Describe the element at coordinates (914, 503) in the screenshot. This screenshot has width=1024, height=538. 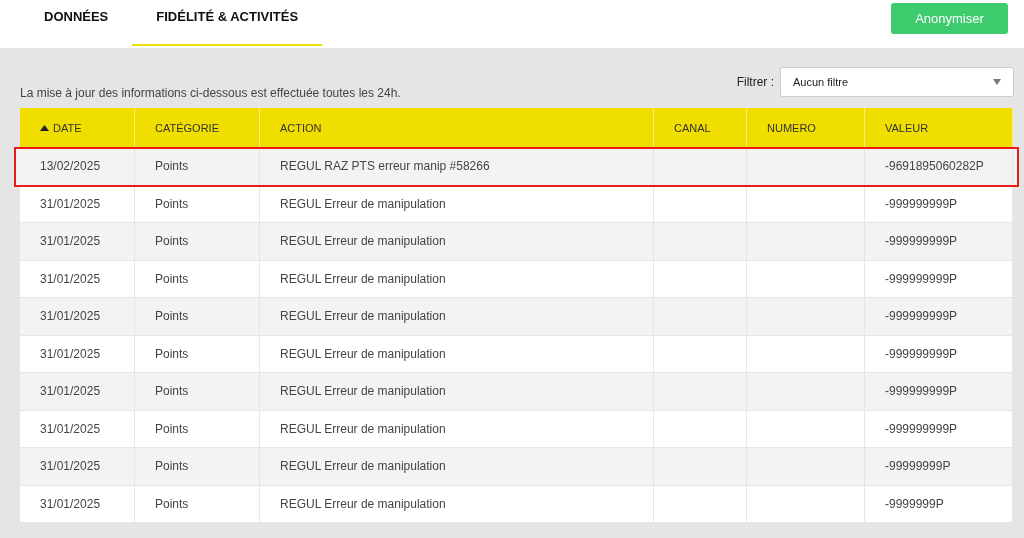
I see `table-cell: -9999999P` at that location.